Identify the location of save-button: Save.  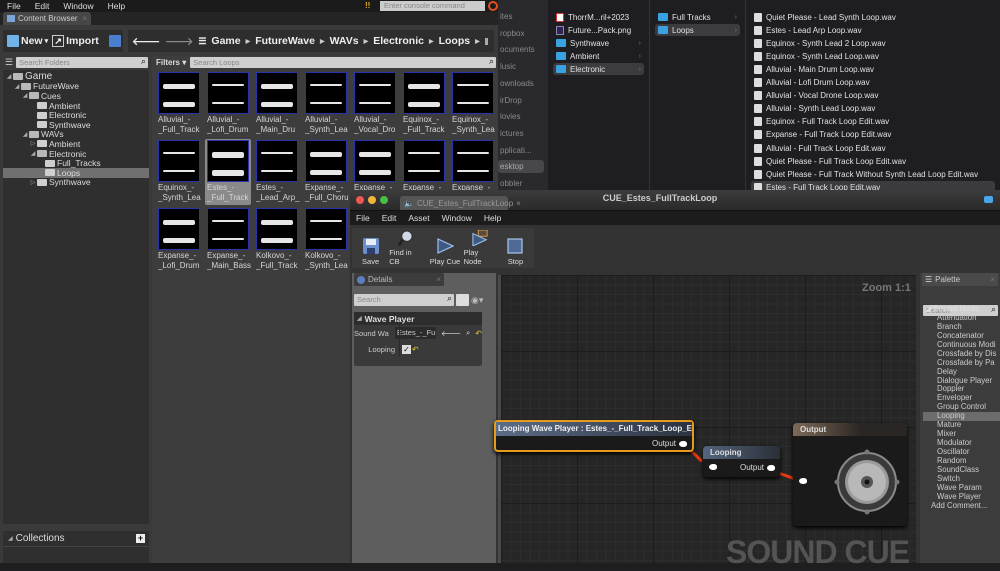
(370, 248).